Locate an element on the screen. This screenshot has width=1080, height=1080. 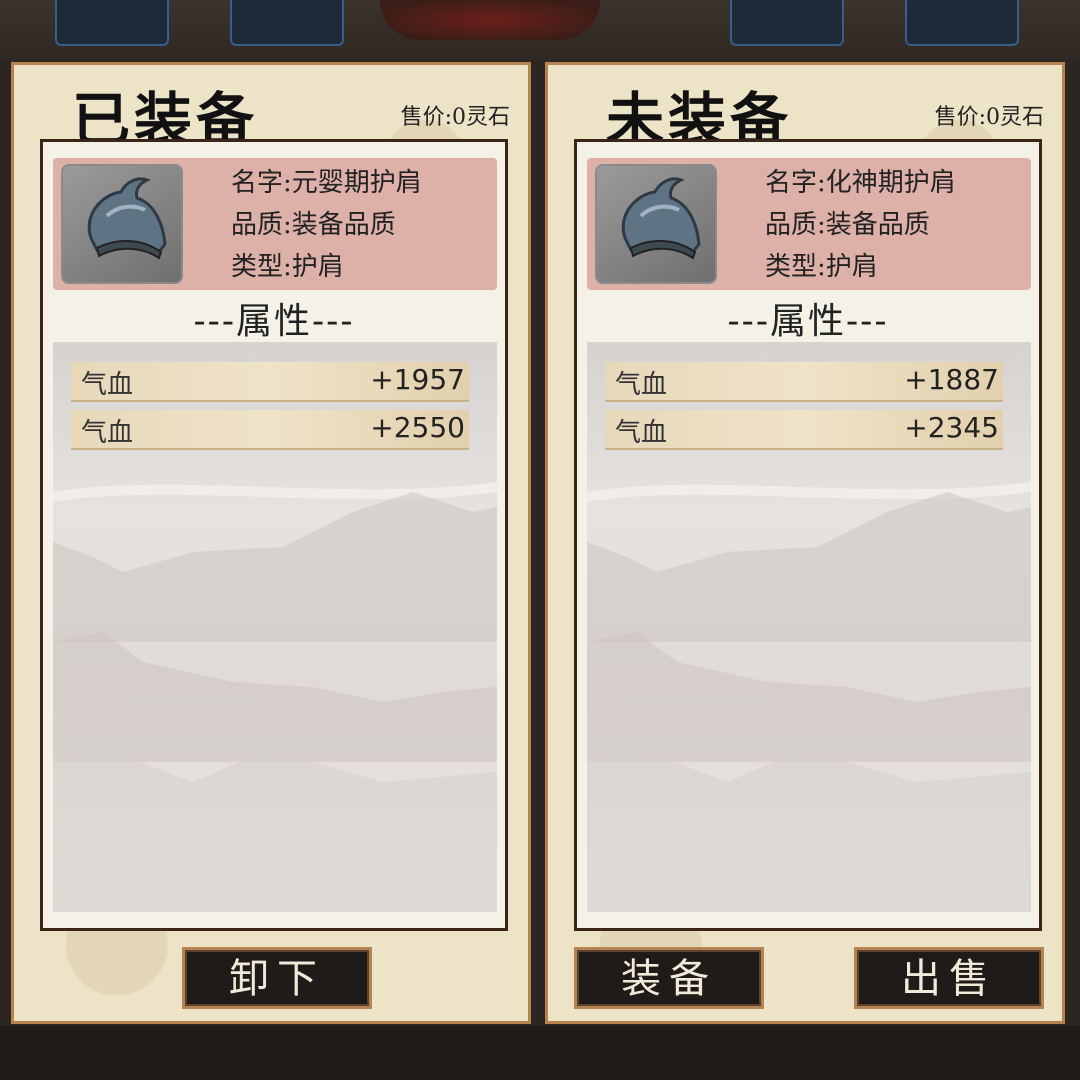
background-bottom is located at coordinates (540, 1053).